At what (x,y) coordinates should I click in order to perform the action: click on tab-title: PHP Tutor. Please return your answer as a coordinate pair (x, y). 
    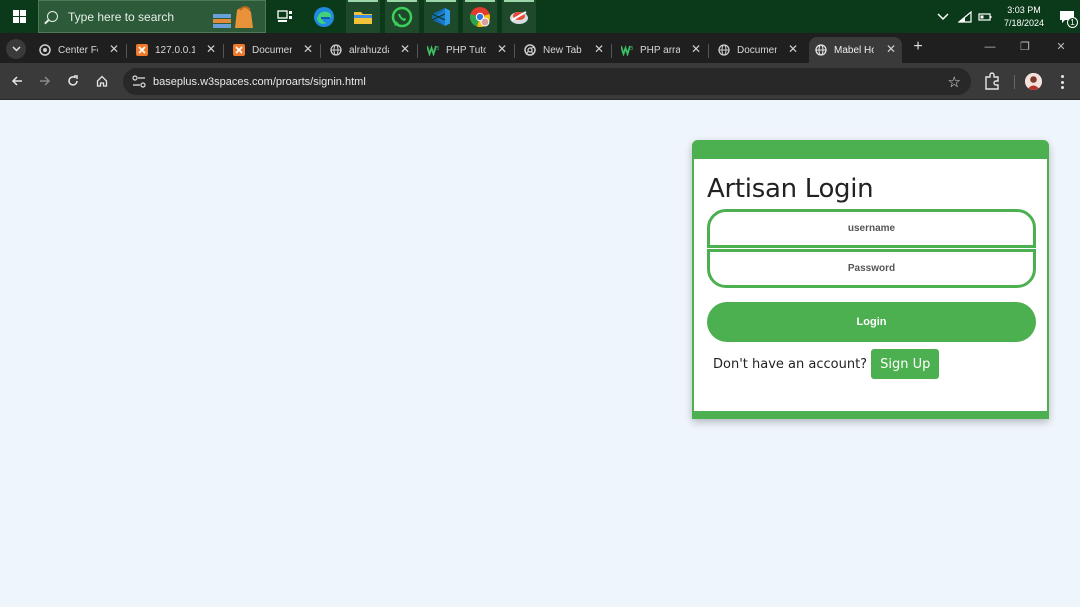
    Looking at the image, I should click on (466, 50).